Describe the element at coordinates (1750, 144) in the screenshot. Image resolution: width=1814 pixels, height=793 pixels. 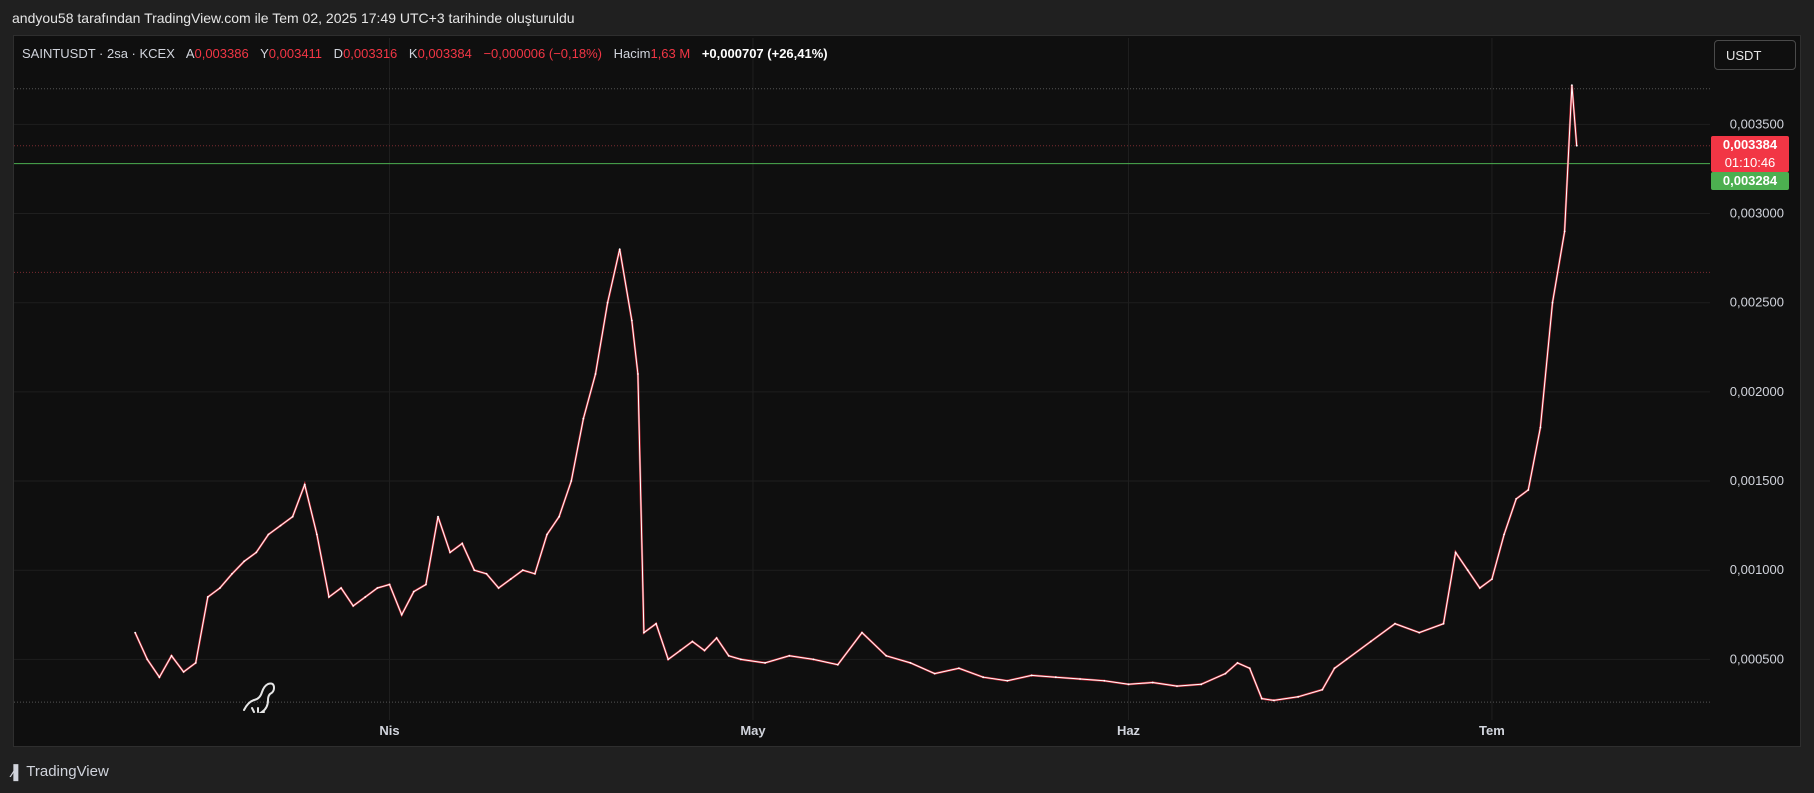
I see `price-label-text: 0,003384` at that location.